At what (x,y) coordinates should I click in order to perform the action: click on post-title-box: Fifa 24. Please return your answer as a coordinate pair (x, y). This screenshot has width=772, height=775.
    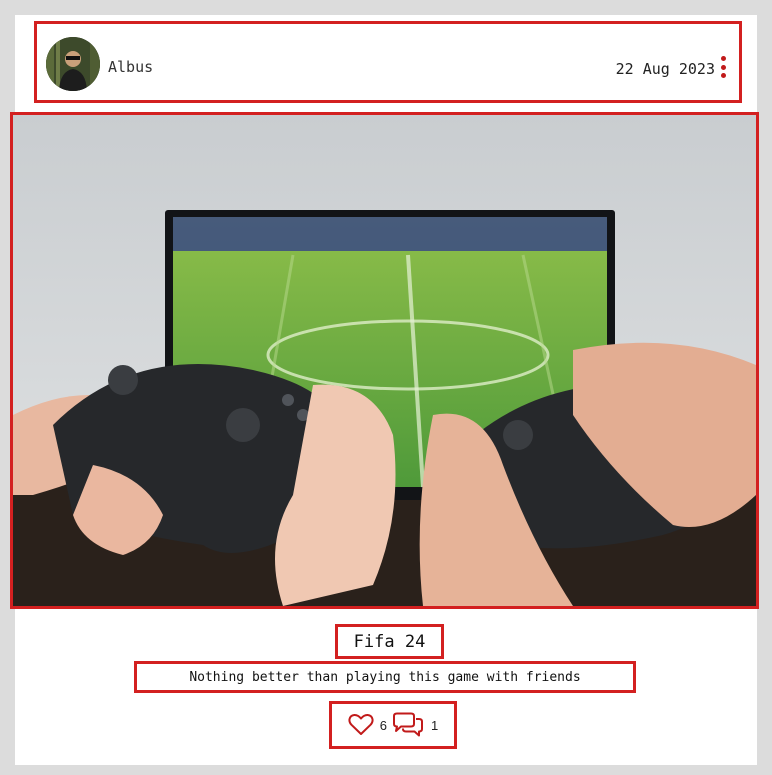
    Looking at the image, I should click on (389, 641).